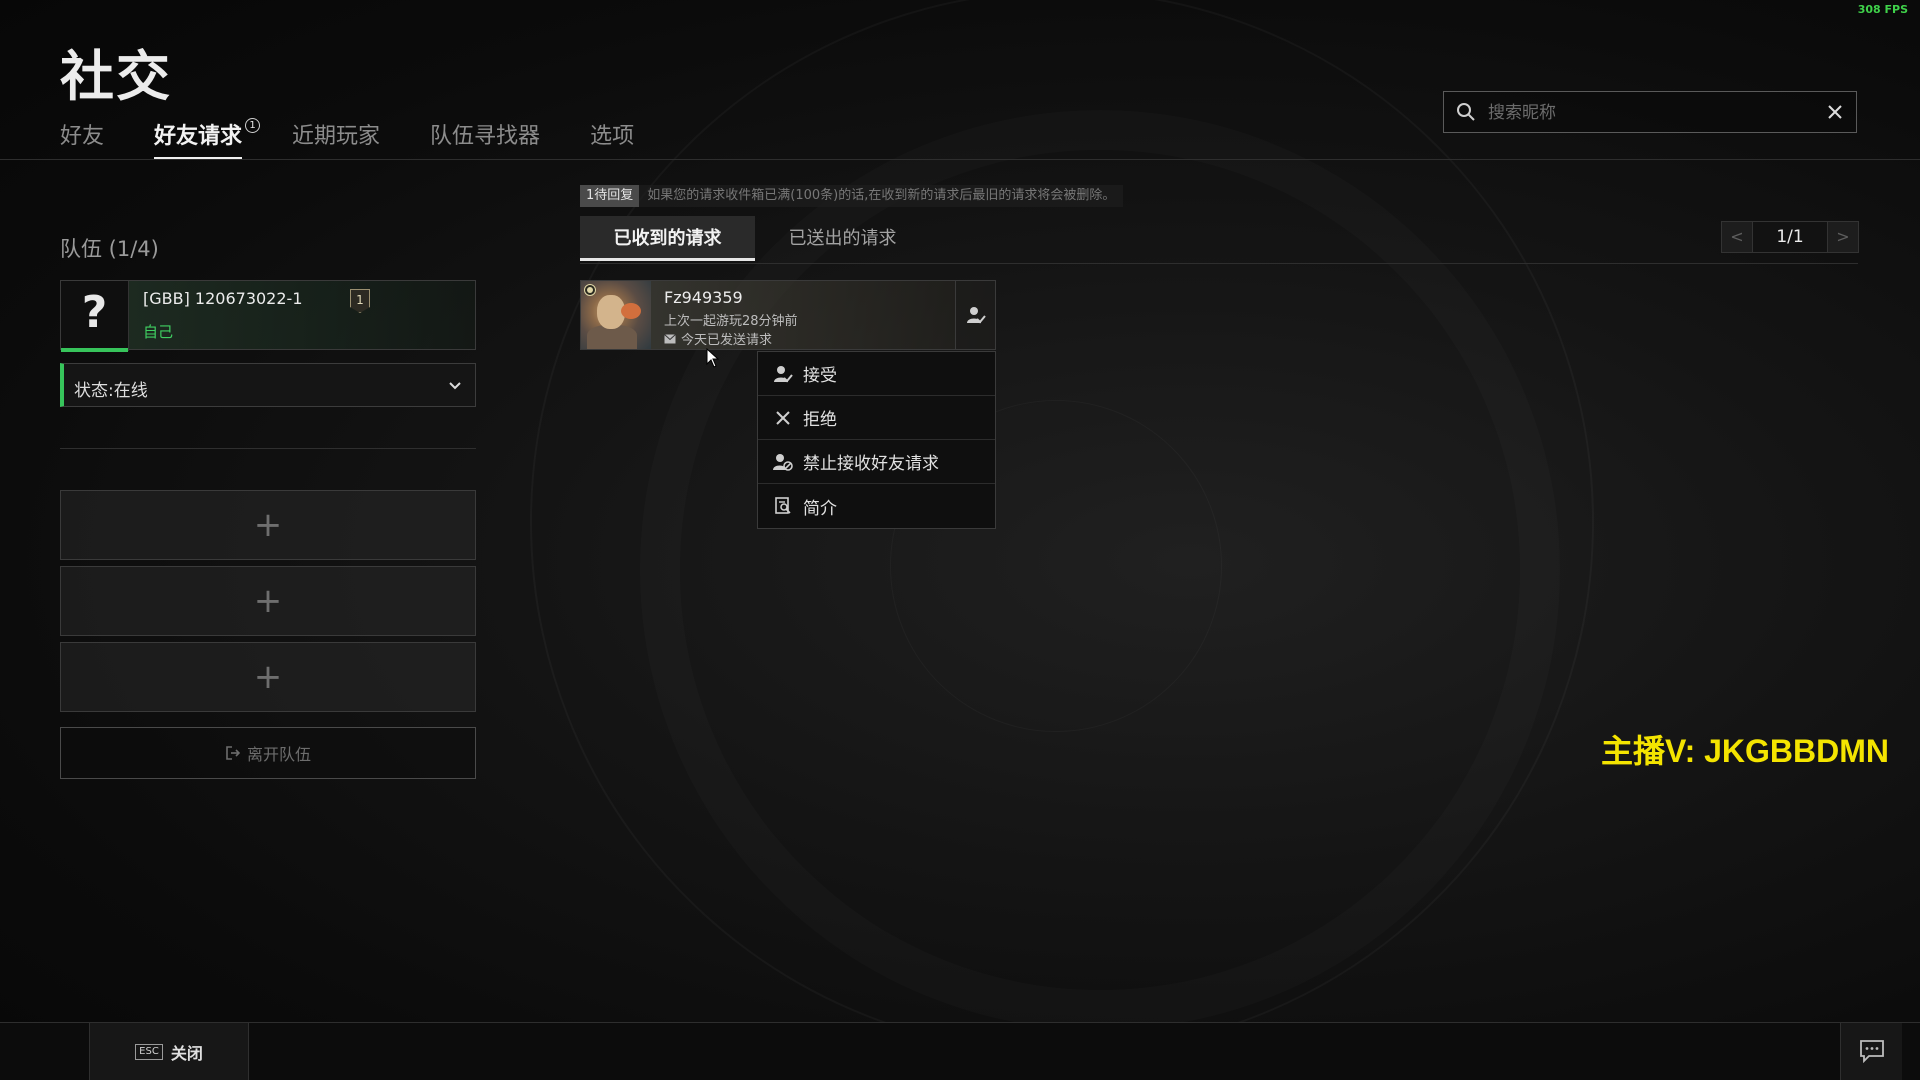  I want to click on status-dropdown: 状态:在线, so click(268, 385).